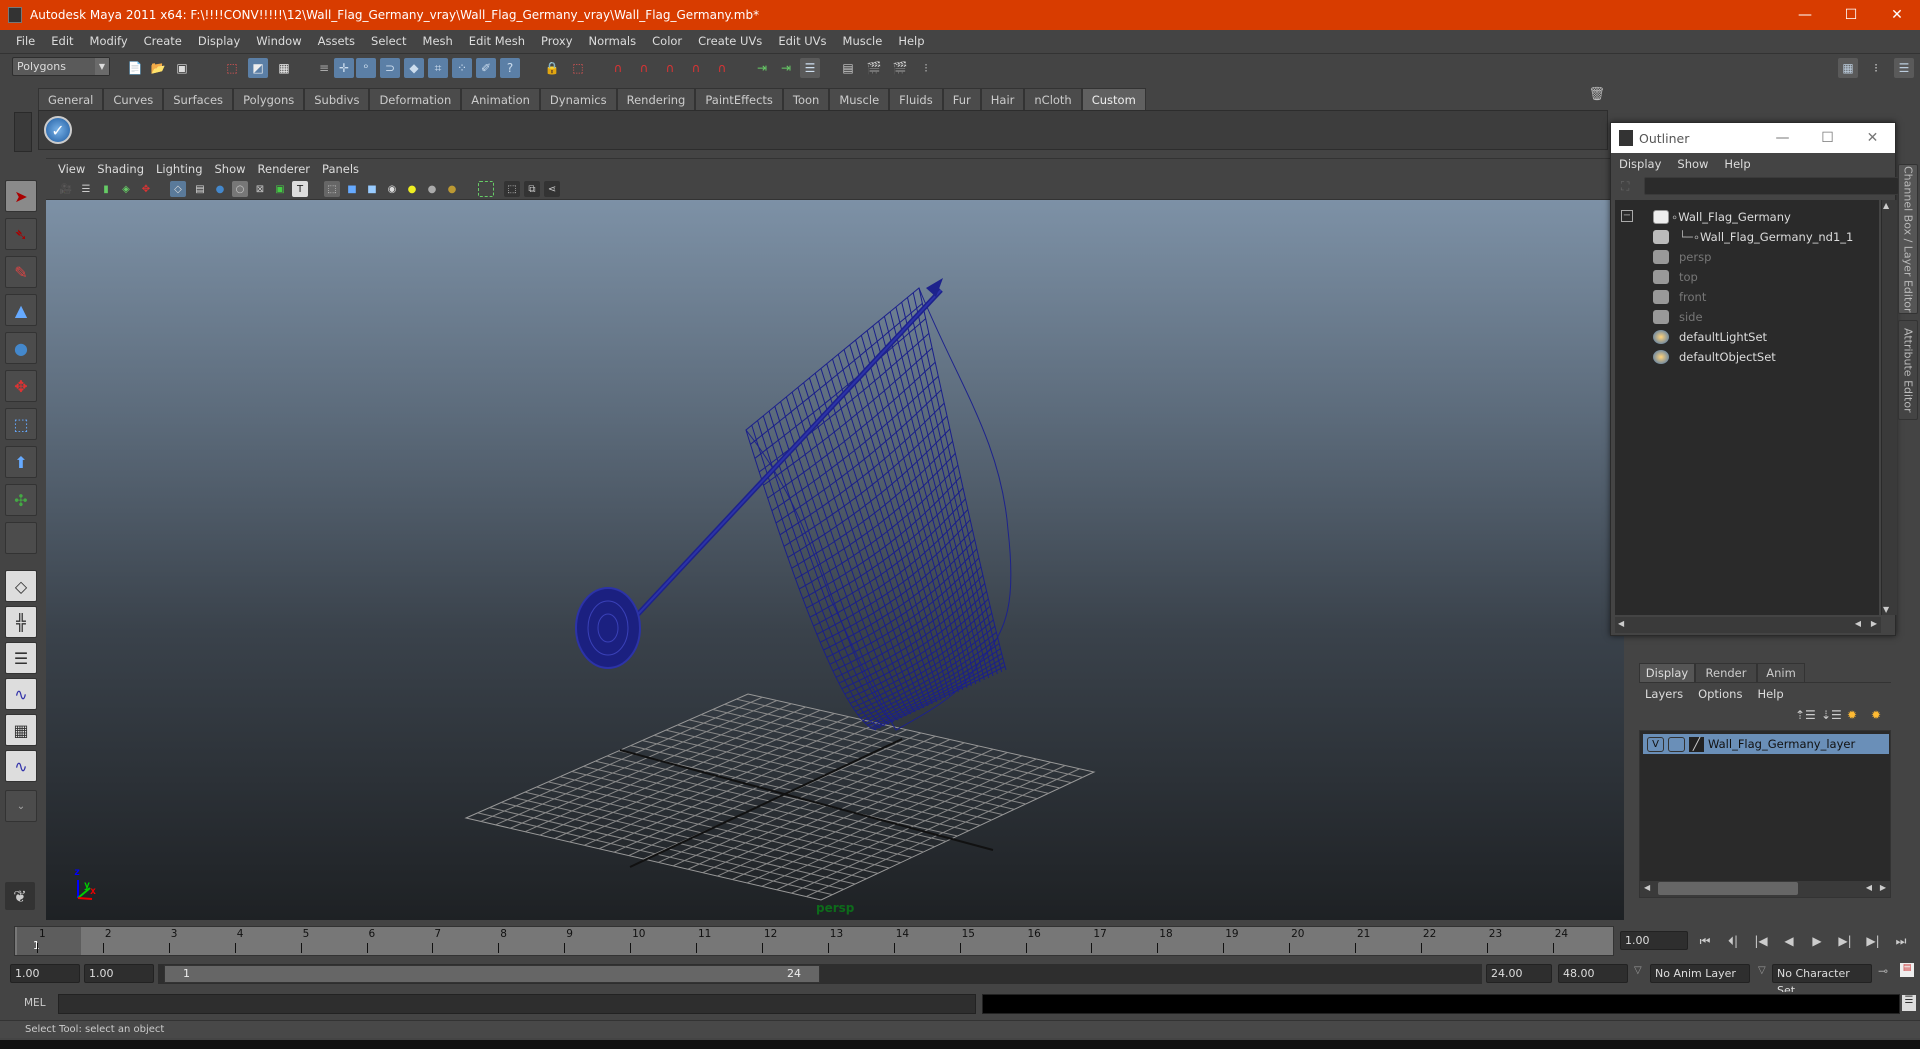  Describe the element at coordinates (730, 41) in the screenshot. I see `menu-create-uvs: Create UVs` at that location.